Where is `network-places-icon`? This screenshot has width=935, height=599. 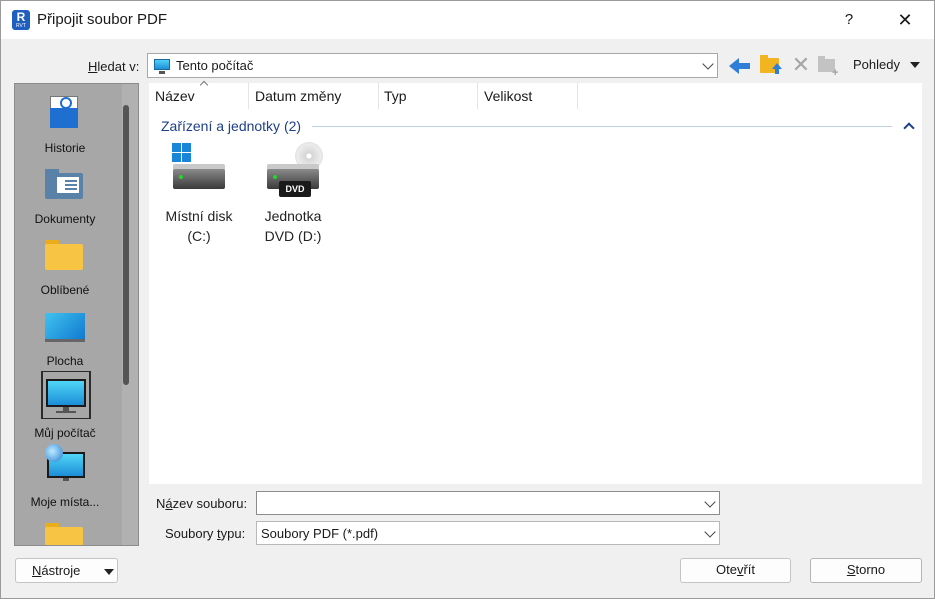
network-places-icon is located at coordinates (65, 464).